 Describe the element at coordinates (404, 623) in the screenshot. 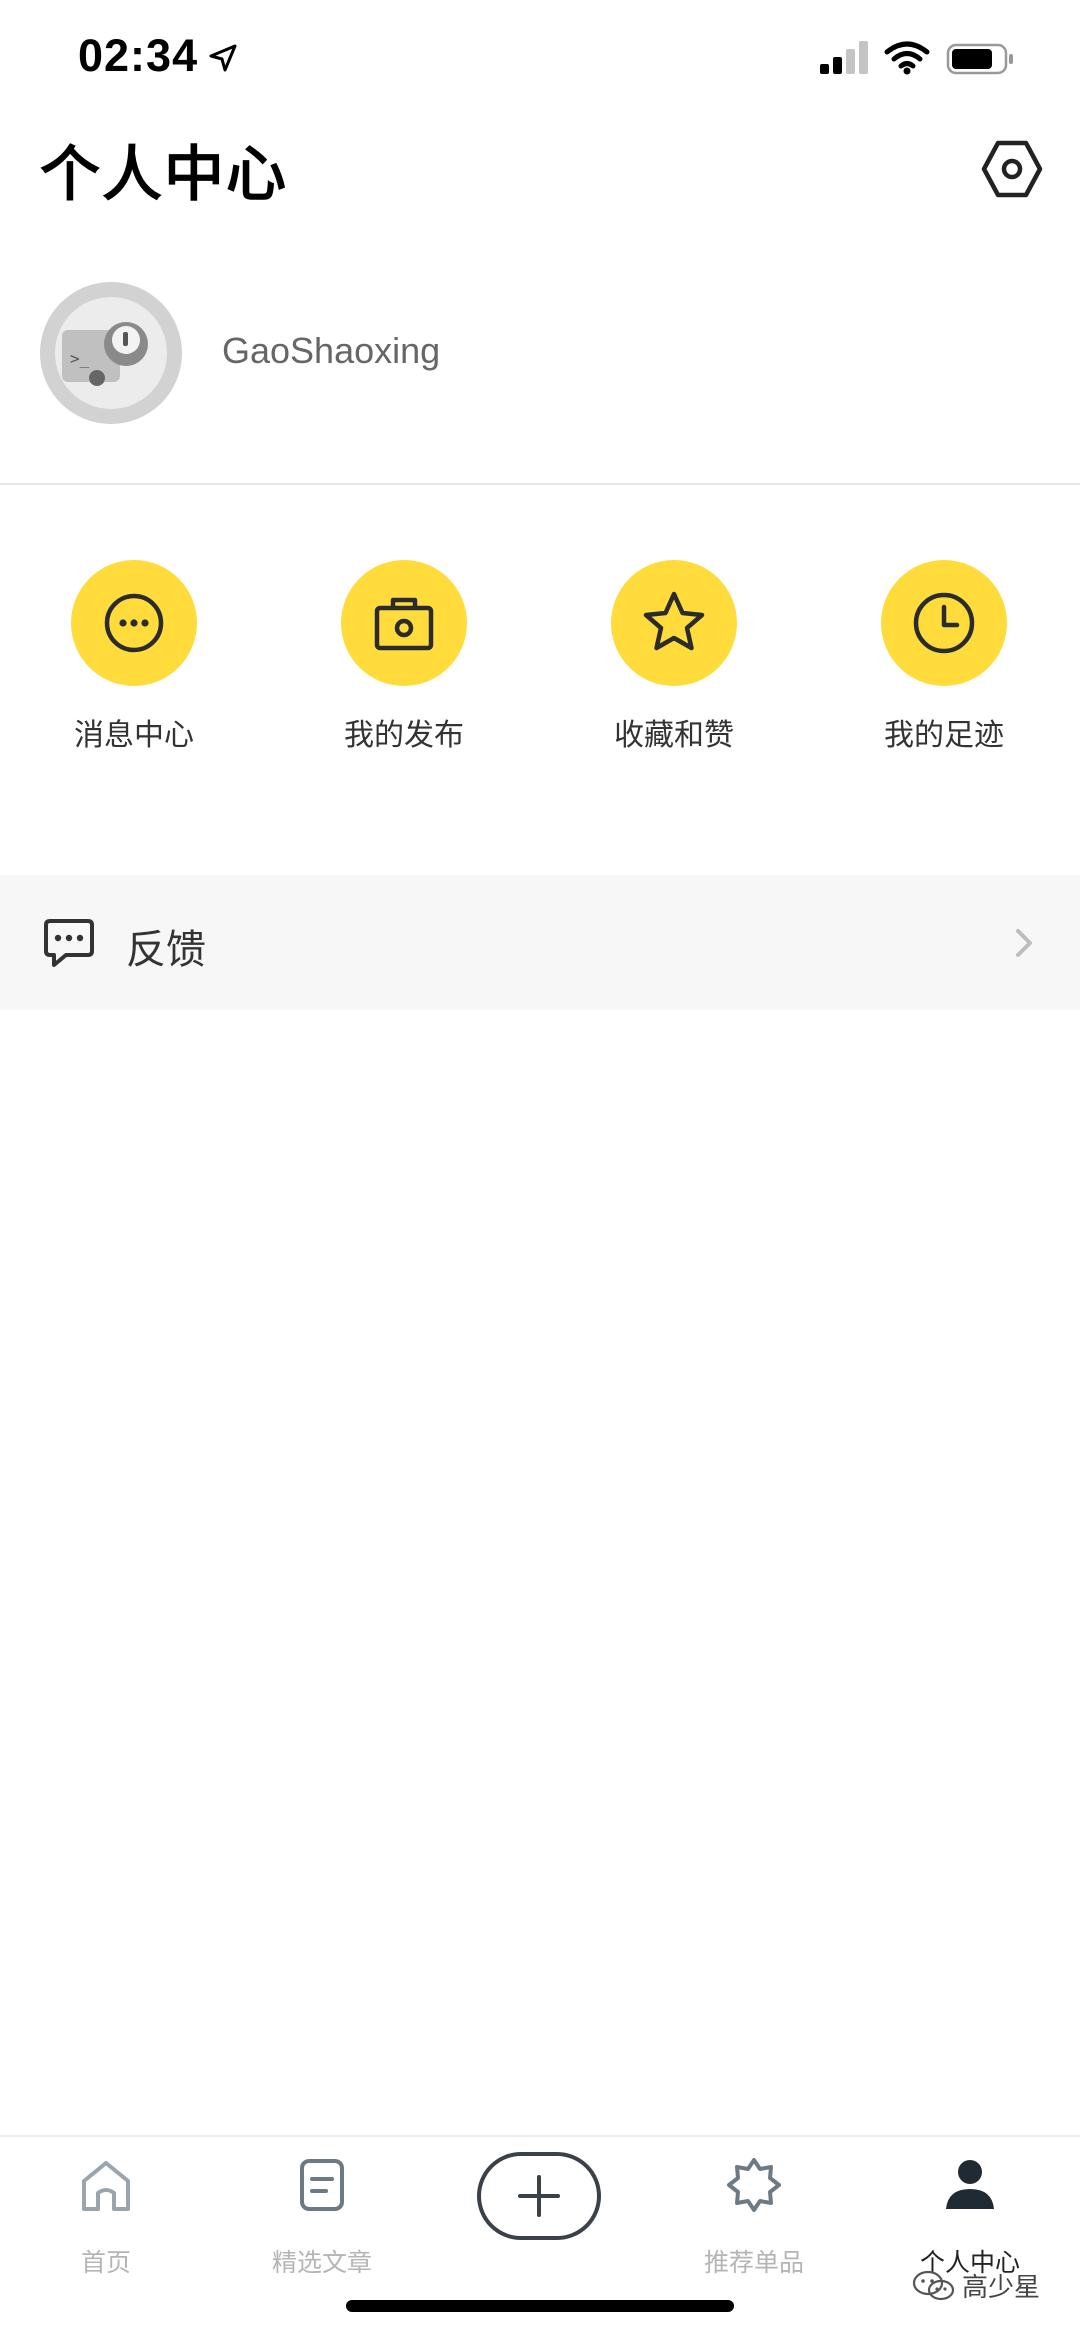

I see `camera-icon` at that location.